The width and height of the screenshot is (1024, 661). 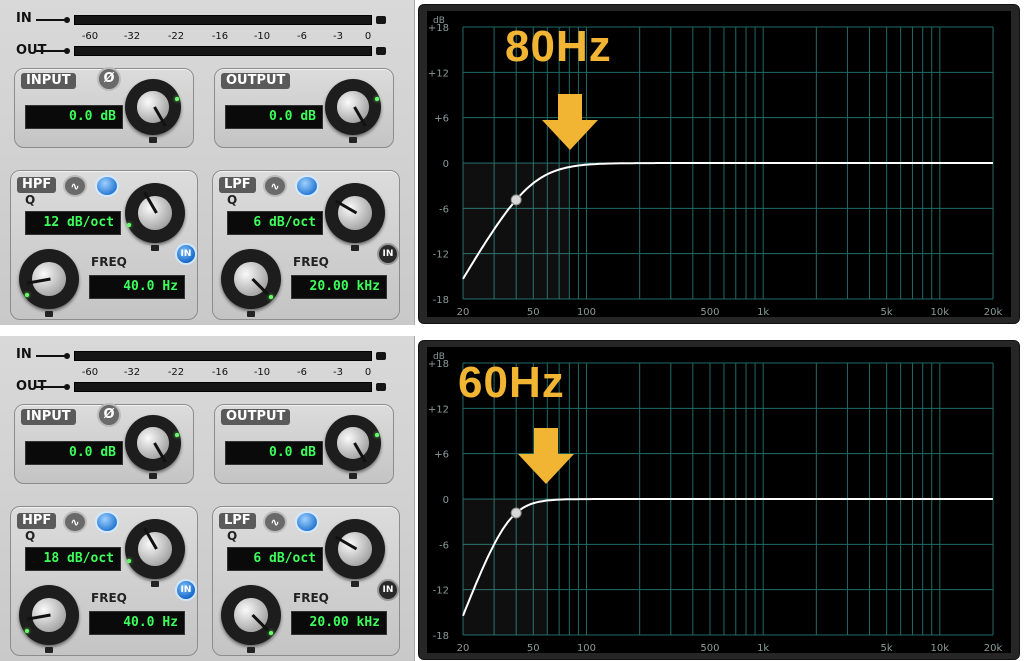 I want to click on db-axis-label: +18, so click(x=438, y=28).